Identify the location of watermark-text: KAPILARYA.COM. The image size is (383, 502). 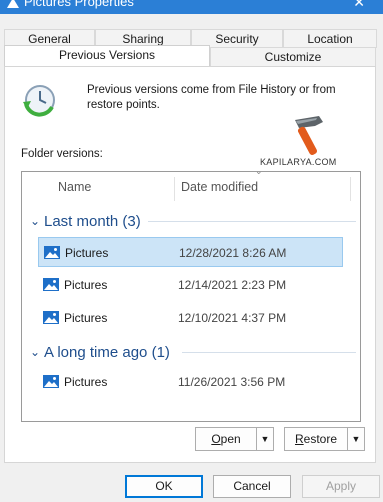
(298, 162).